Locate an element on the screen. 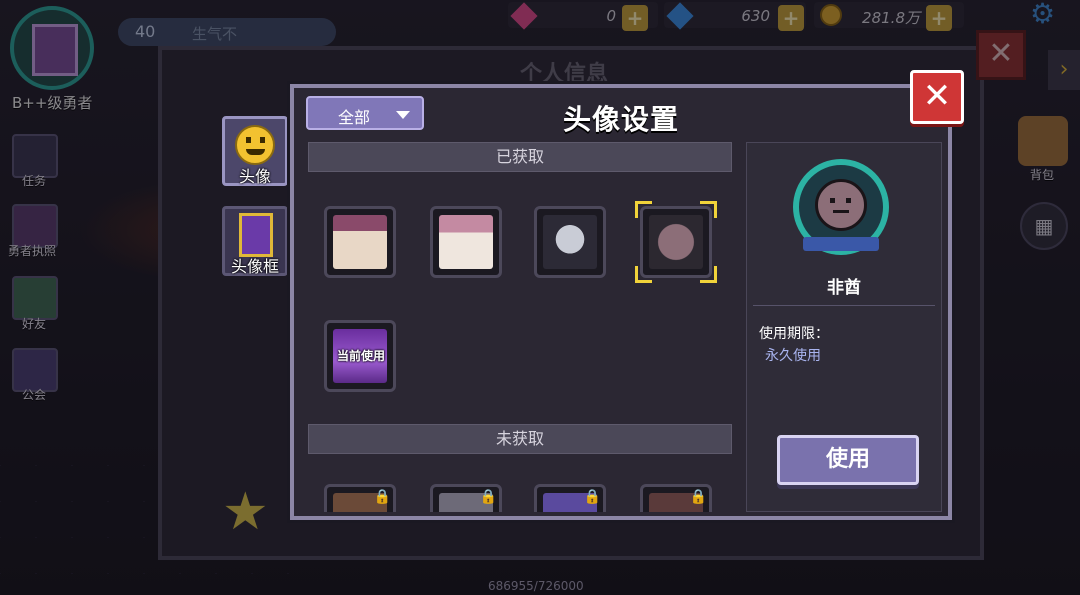 The image size is (1080, 595). silver-crest-avatar is located at coordinates (570, 242).